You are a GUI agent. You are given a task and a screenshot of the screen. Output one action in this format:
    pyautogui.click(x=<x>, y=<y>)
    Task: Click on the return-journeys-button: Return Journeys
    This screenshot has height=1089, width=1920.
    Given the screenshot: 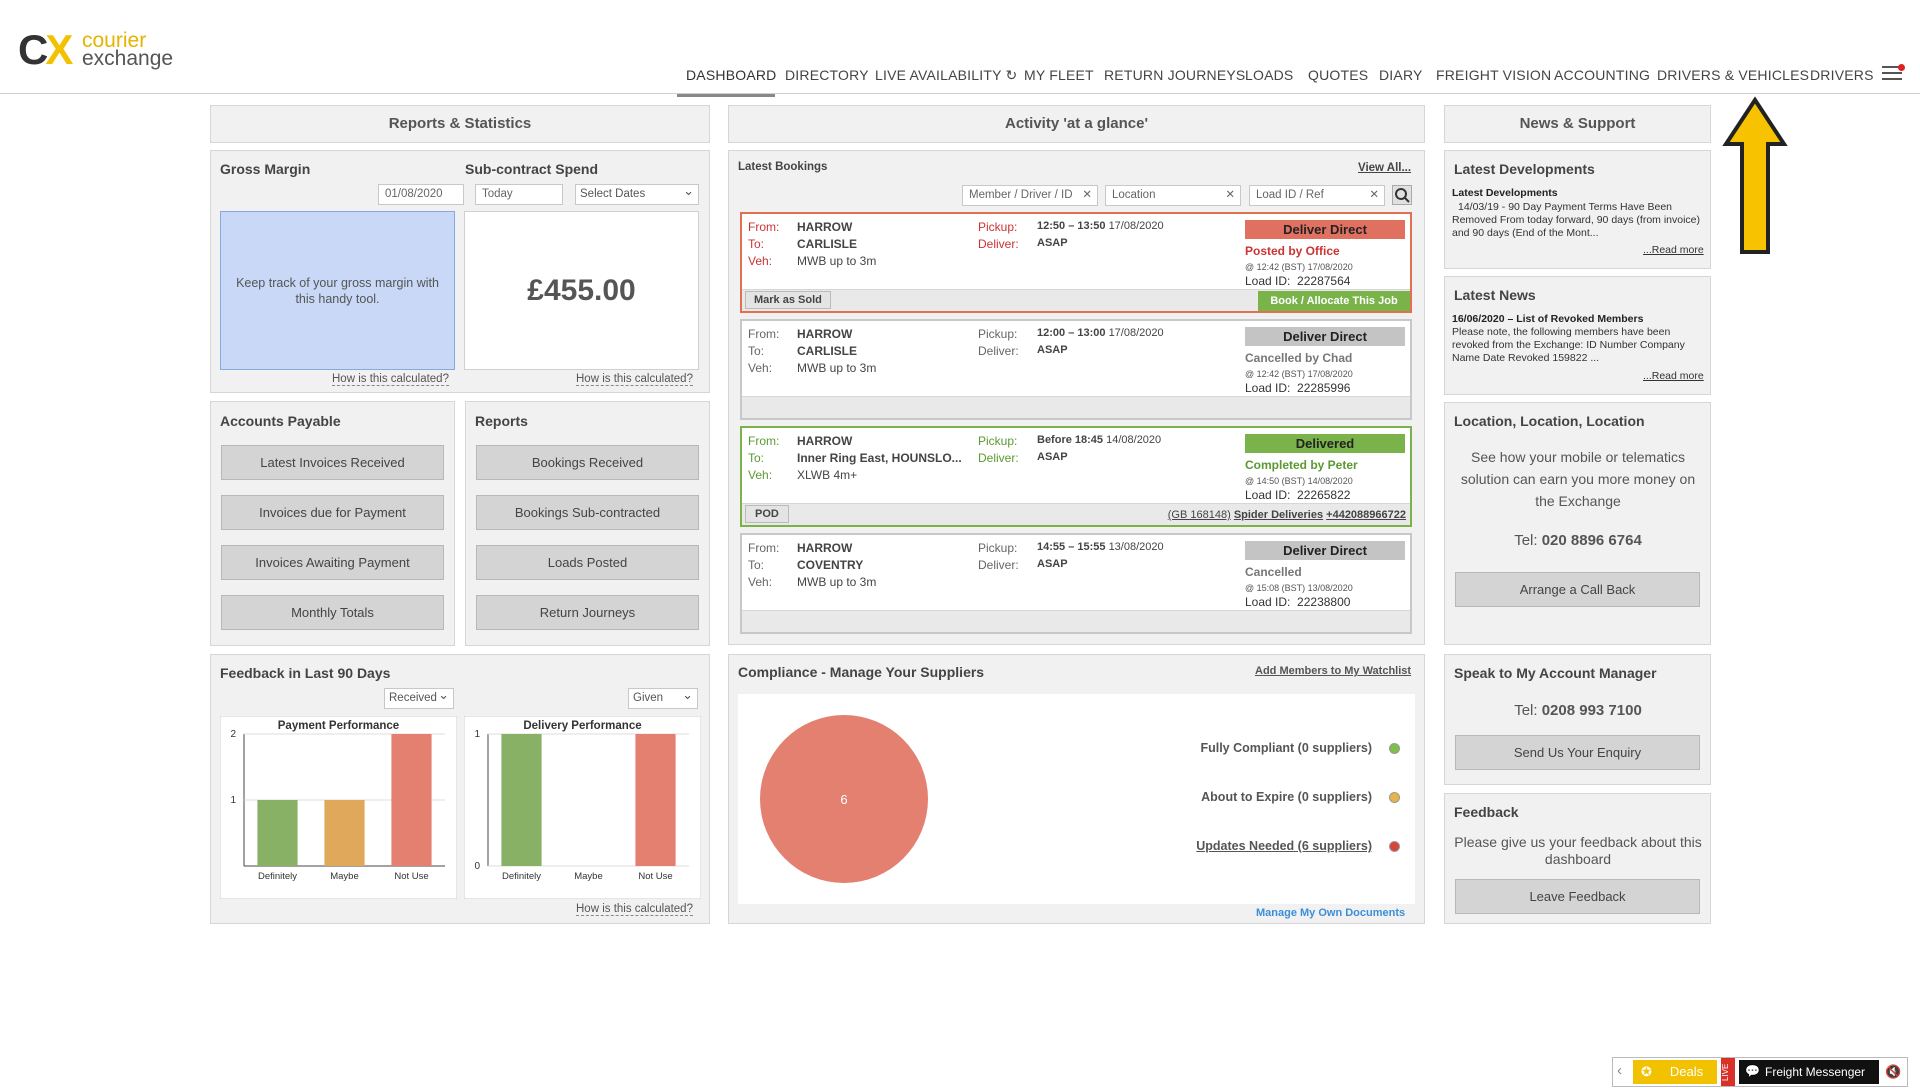 What is the action you would take?
    pyautogui.click(x=587, y=612)
    